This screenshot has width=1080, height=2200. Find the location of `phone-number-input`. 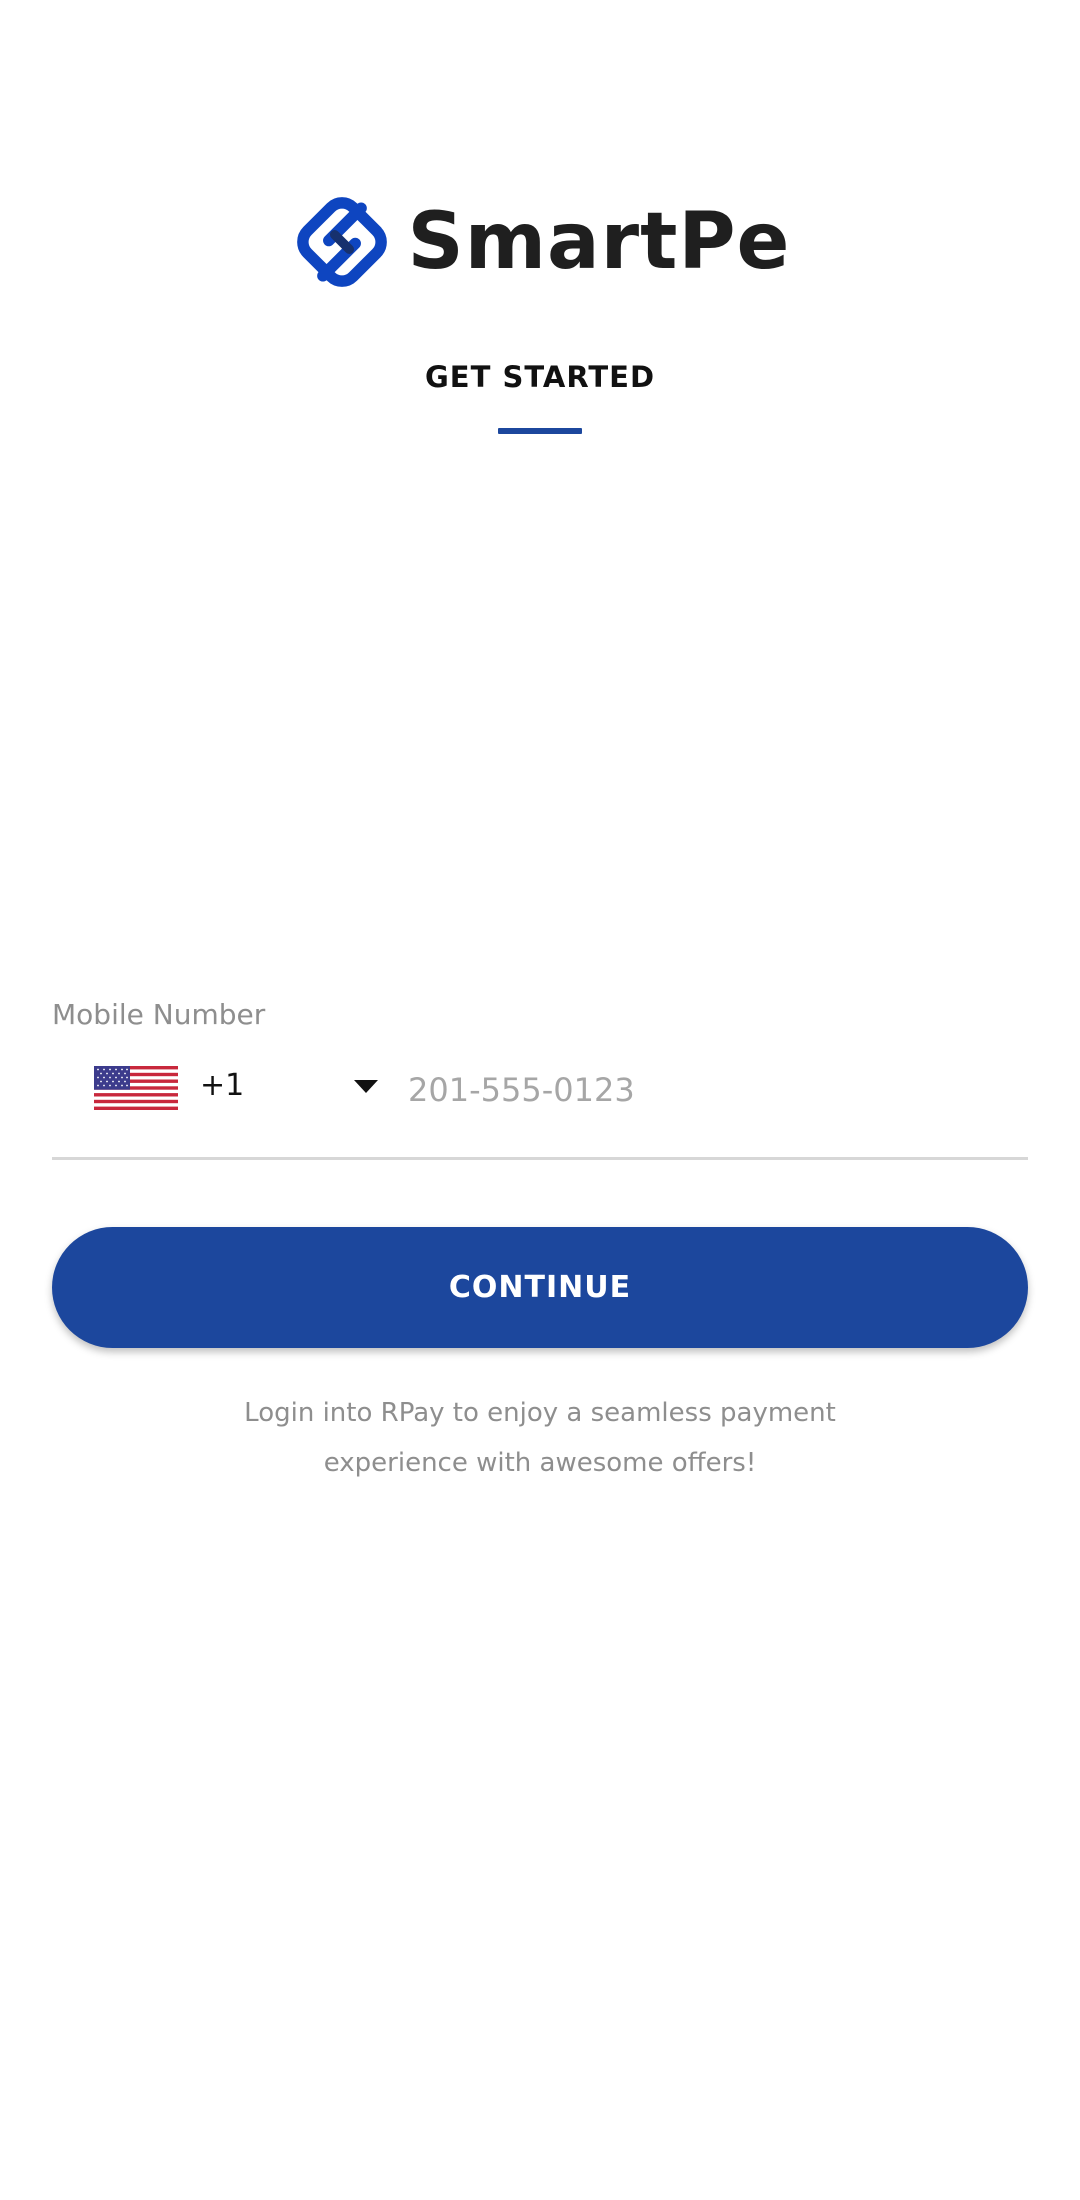

phone-number-input is located at coordinates (708, 1090).